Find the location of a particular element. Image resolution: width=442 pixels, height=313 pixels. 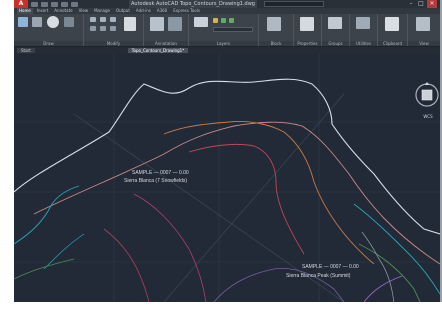

fillet-icon is located at coordinates (113, 28).